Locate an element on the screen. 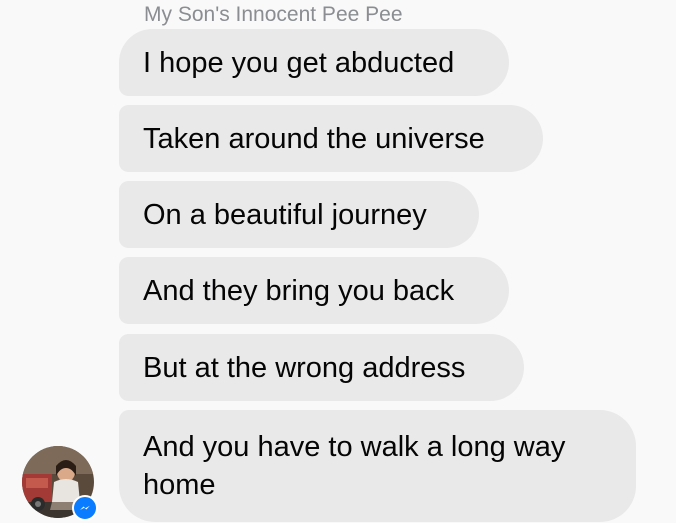 The width and height of the screenshot is (676, 523). message-bubble: But at the wrong address is located at coordinates (321, 367).